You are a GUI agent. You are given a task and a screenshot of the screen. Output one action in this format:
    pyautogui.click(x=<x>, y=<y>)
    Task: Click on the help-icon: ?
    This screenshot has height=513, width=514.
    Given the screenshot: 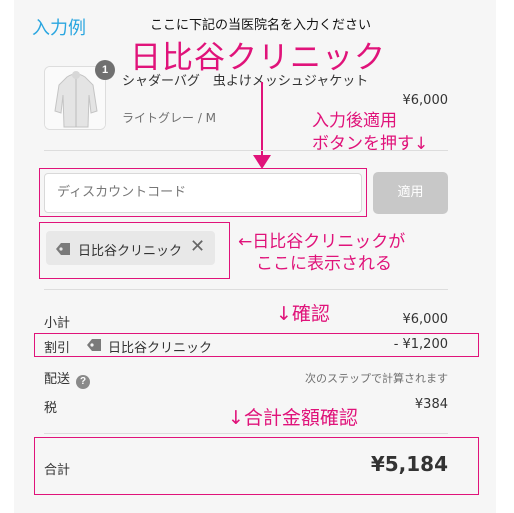 What is the action you would take?
    pyautogui.click(x=83, y=382)
    